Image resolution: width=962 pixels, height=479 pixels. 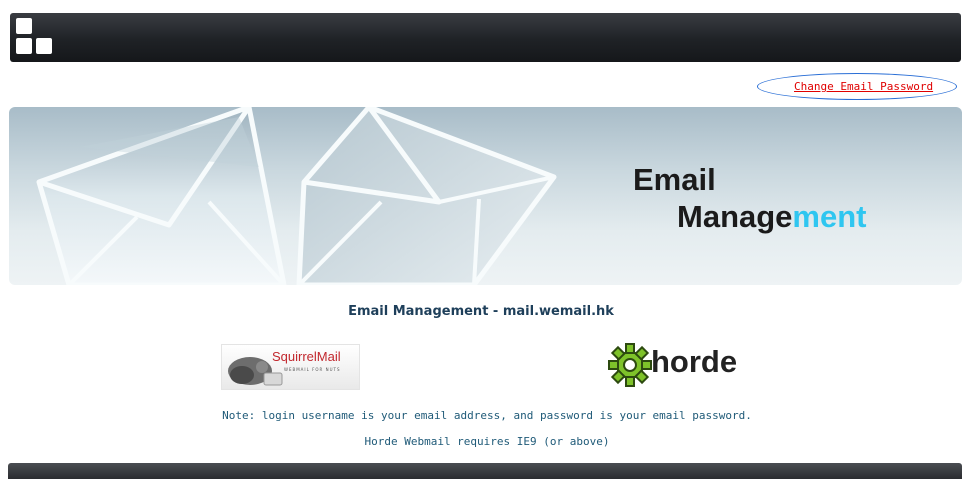 I want to click on horde-logo-link: horde, so click(x=685, y=365).